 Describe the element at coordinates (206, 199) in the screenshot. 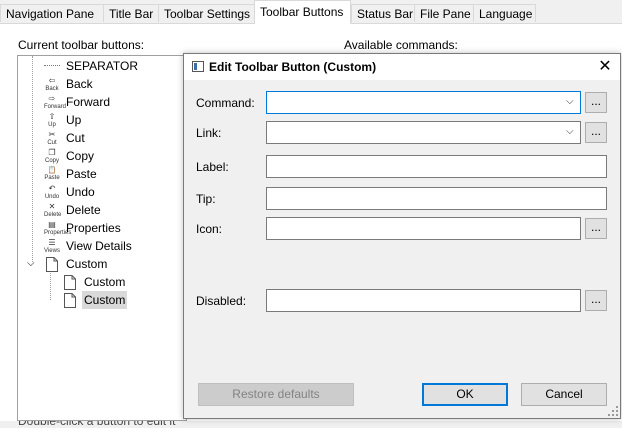

I see `tip-label: Tip:` at that location.